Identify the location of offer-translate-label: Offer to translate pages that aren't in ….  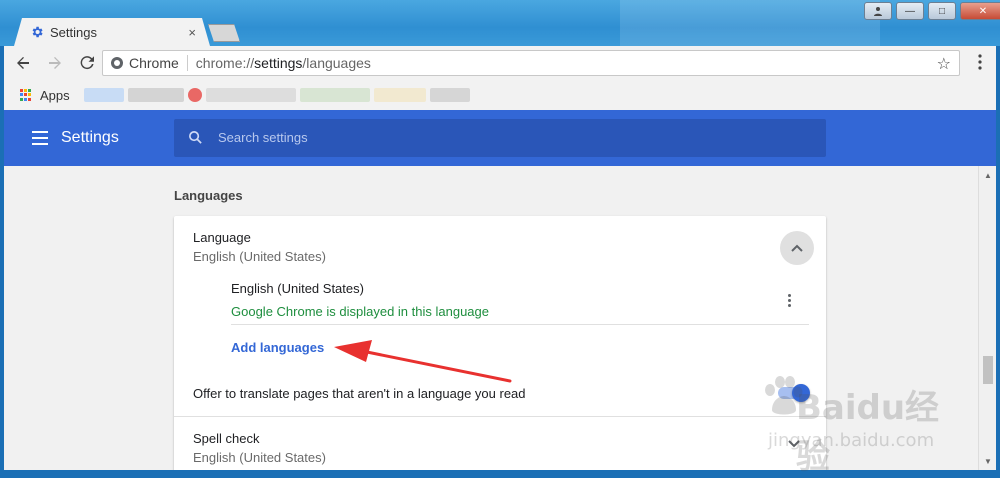
(359, 393).